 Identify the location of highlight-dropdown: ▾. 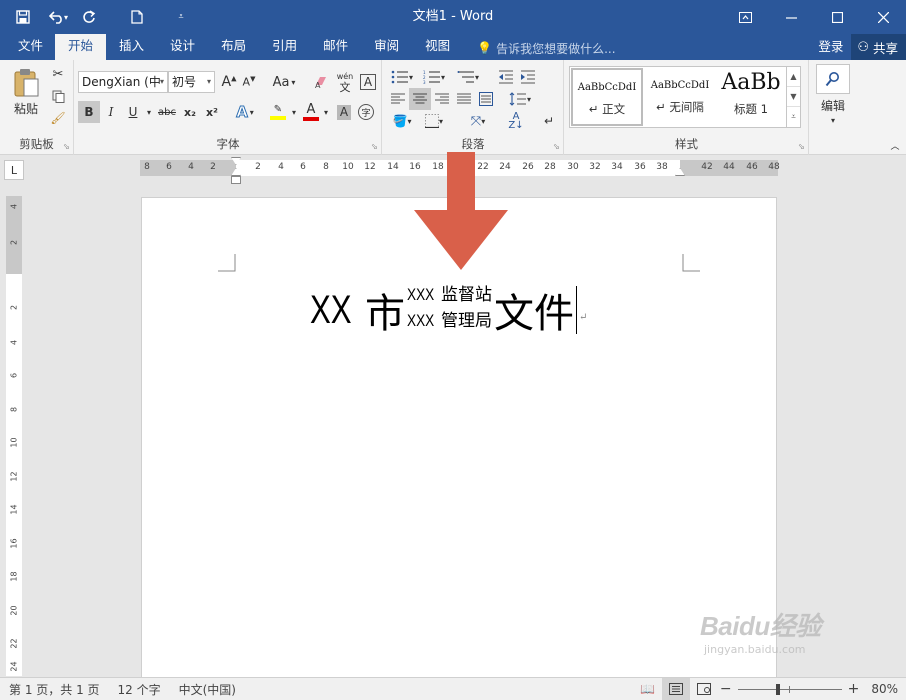
(294, 112).